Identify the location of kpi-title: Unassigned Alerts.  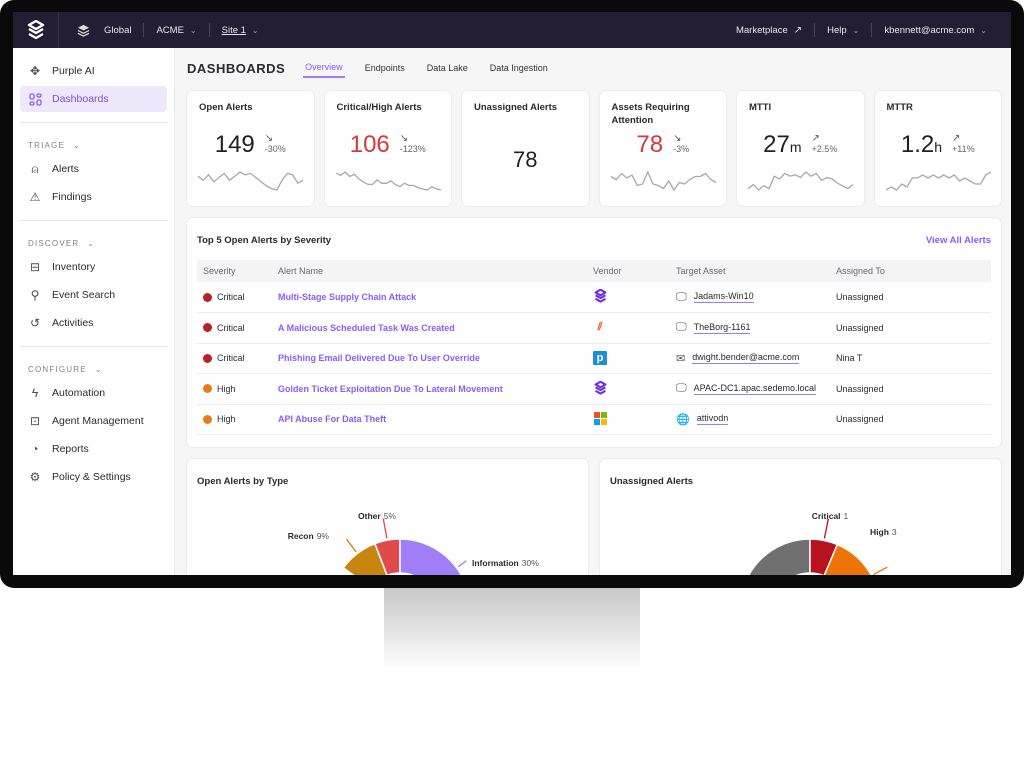
(516, 107).